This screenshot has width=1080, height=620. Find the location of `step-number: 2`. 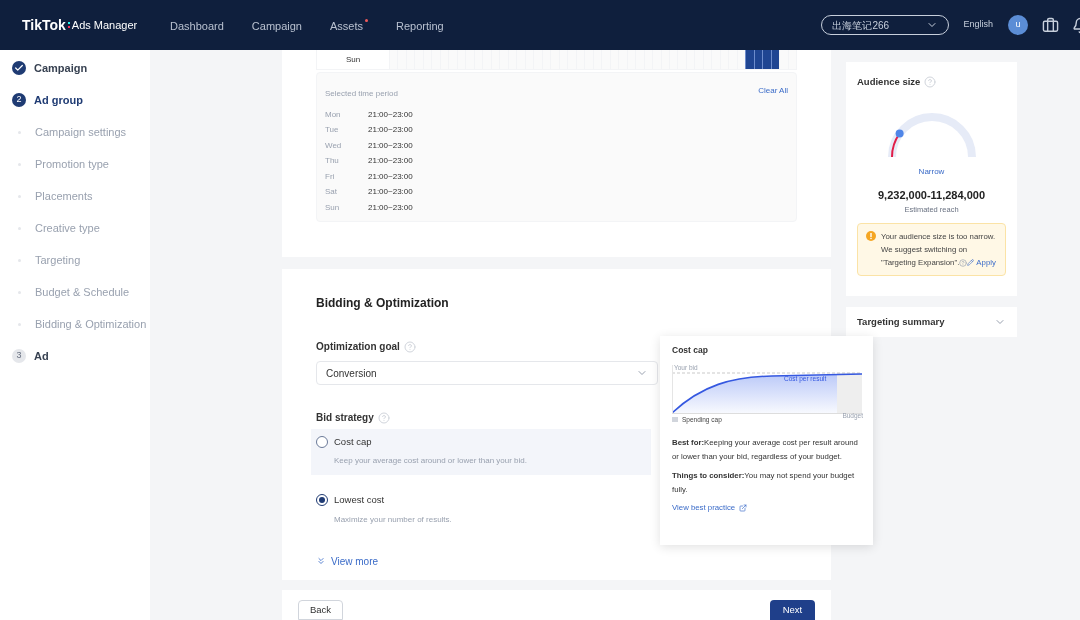

step-number: 2 is located at coordinates (19, 100).